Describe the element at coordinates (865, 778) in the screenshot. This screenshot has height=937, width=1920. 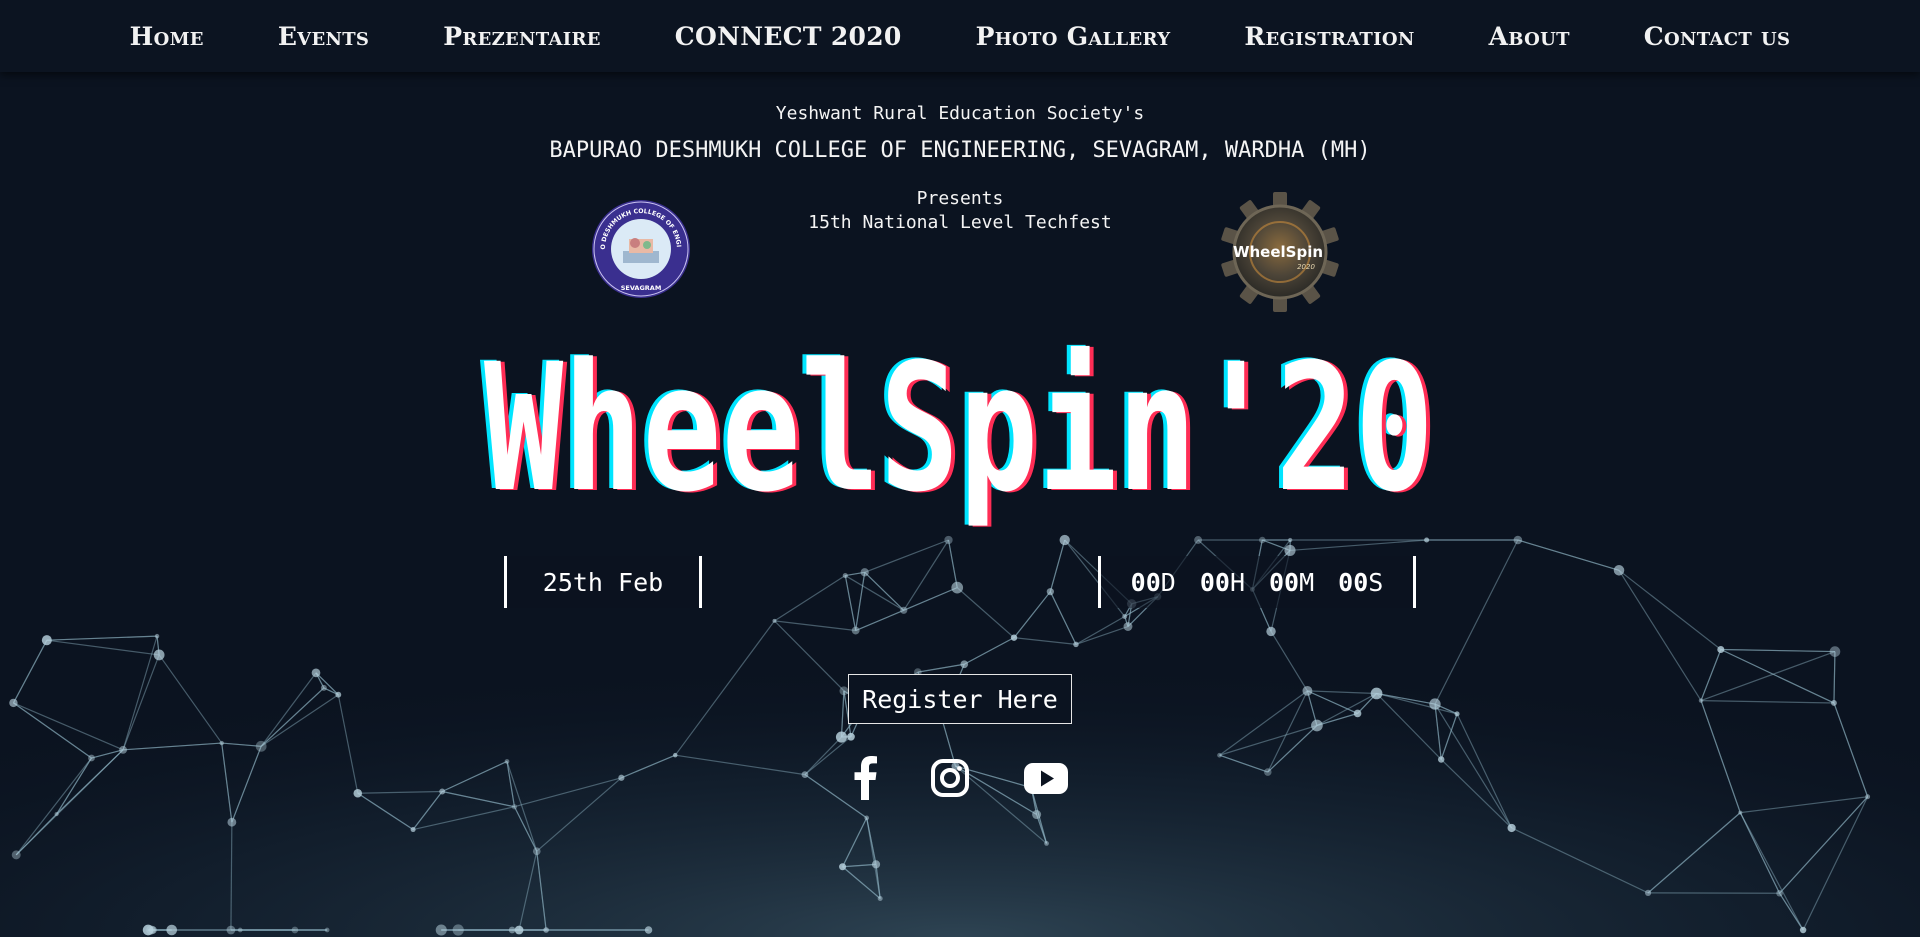
I see `facebook-icon` at that location.